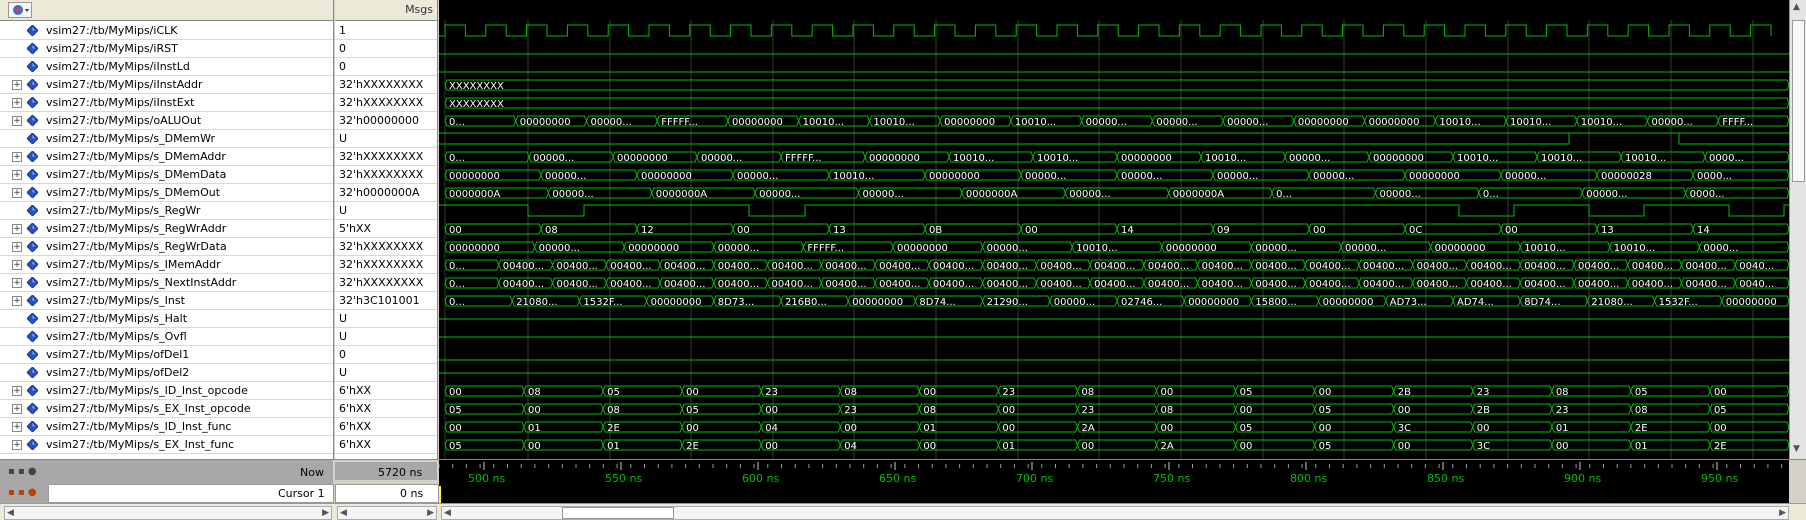 The height and width of the screenshot is (520, 1806). What do you see at coordinates (623, 478) in the screenshot?
I see `timeline-label: 550 ns` at bounding box center [623, 478].